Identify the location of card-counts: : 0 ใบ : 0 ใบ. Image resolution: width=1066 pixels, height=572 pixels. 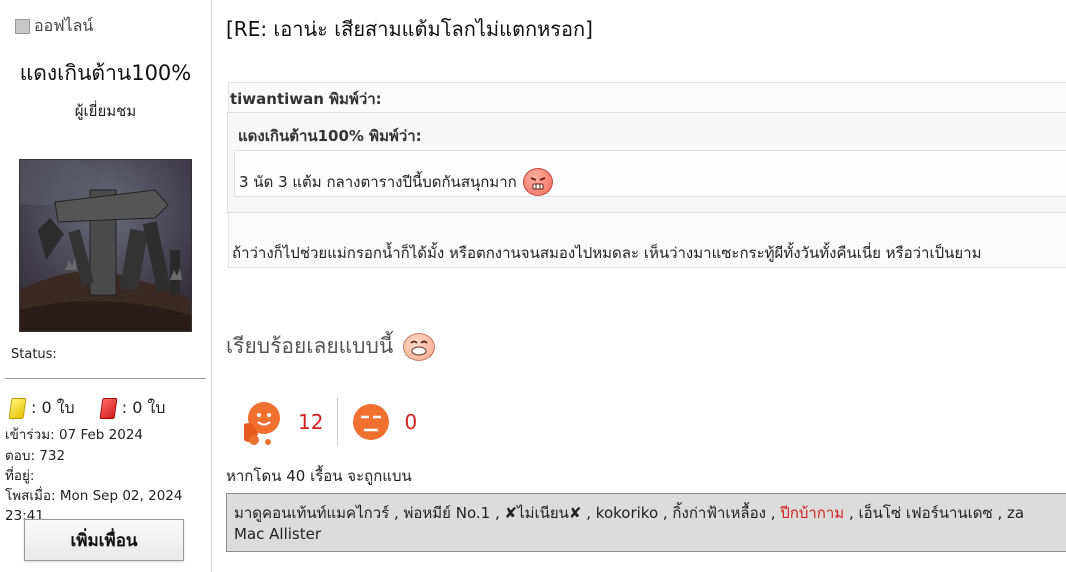
(87, 408).